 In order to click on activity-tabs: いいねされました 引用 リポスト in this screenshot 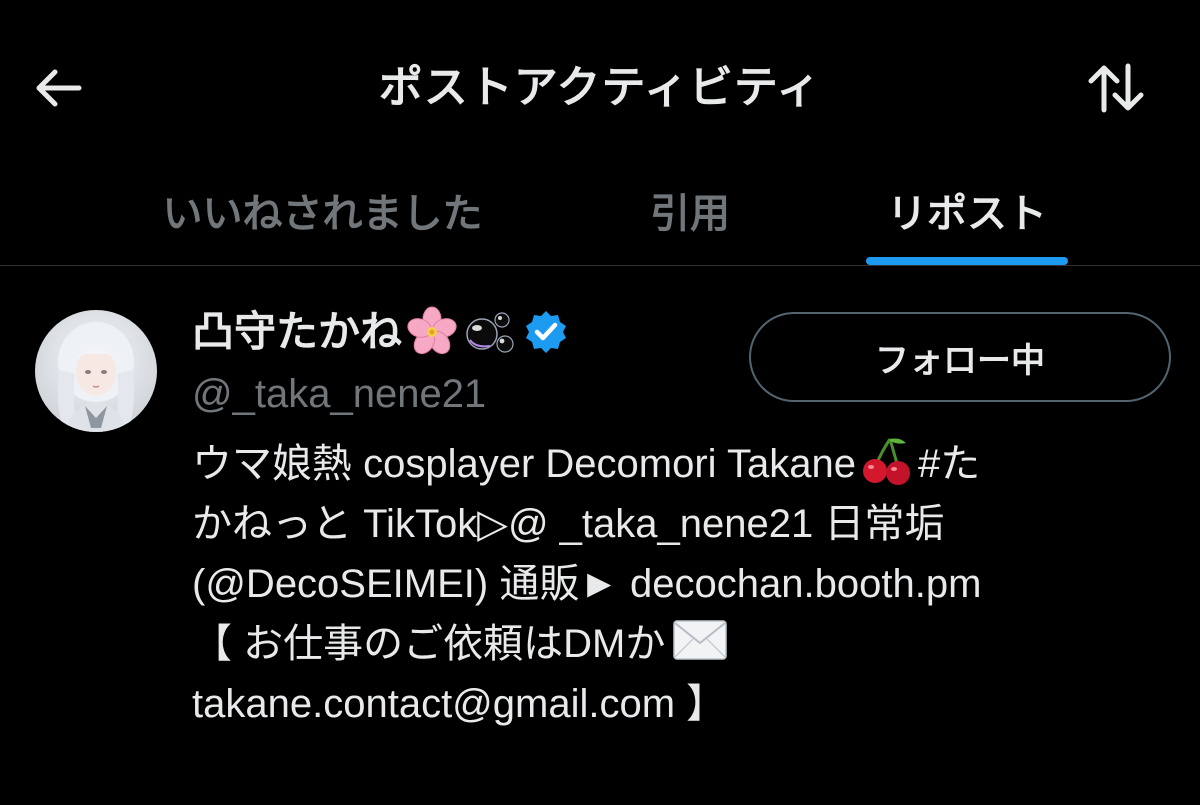, I will do `click(600, 212)`.